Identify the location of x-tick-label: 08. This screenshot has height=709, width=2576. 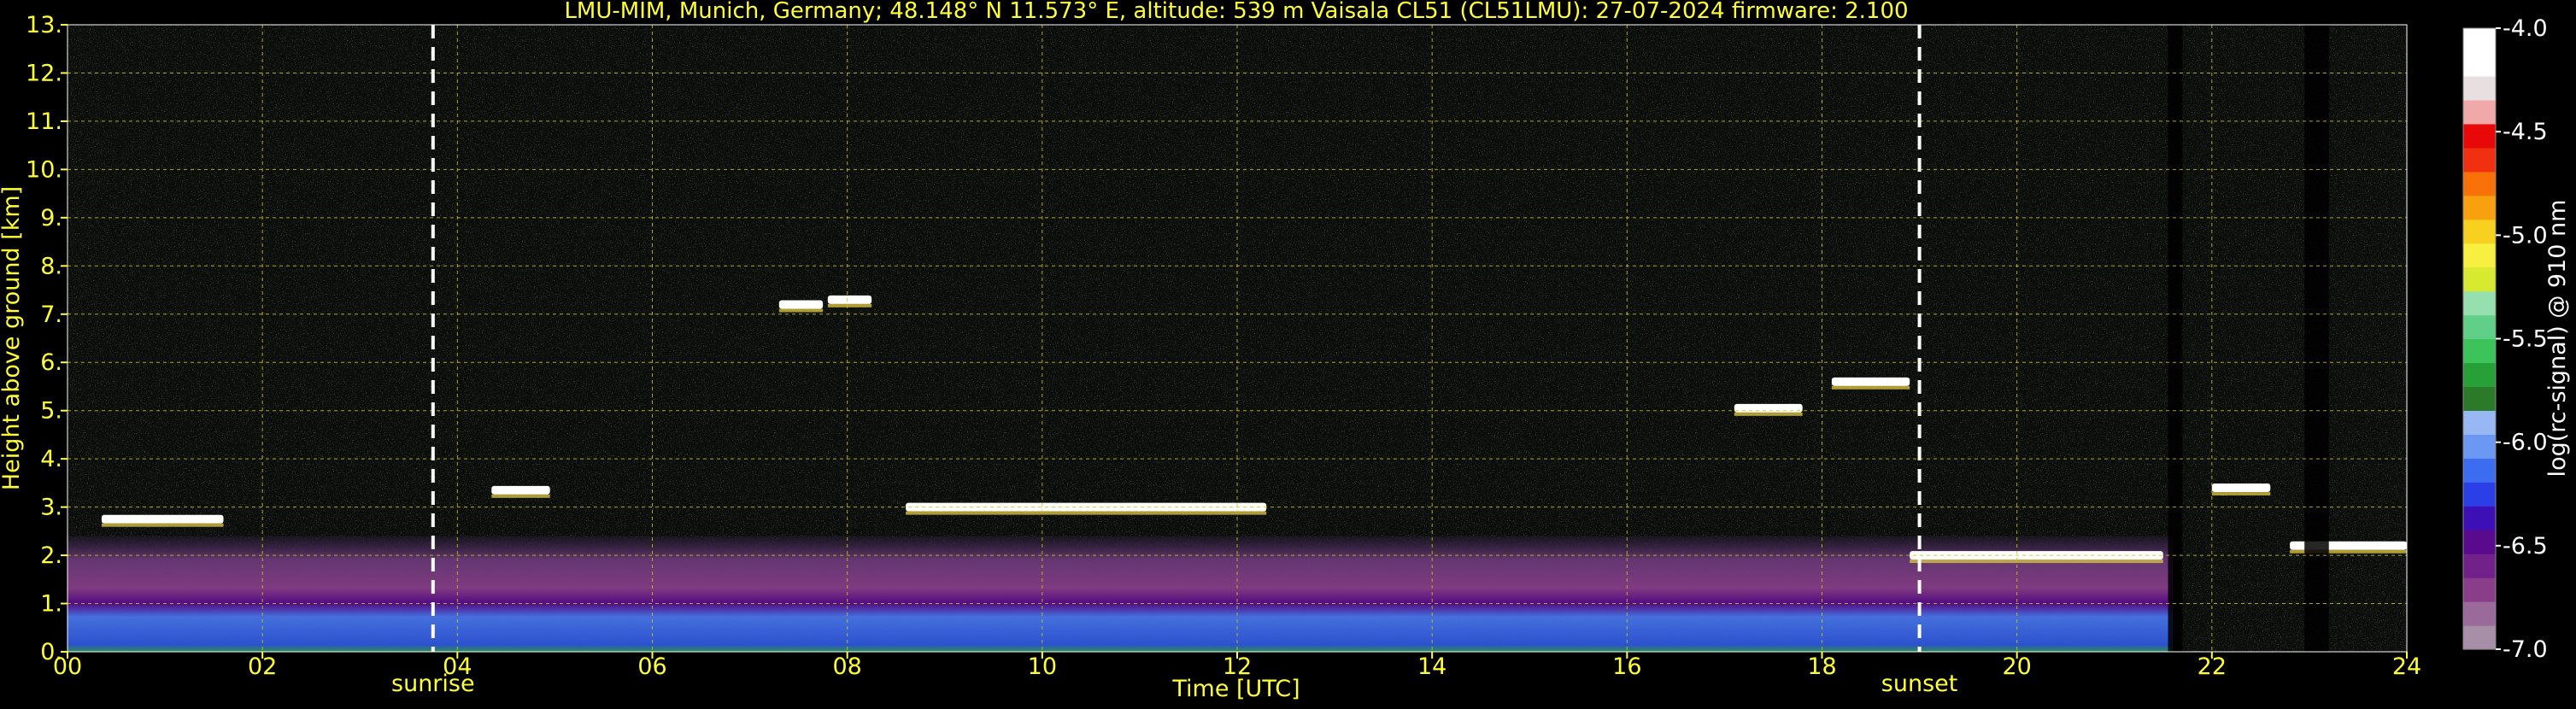
(846, 666).